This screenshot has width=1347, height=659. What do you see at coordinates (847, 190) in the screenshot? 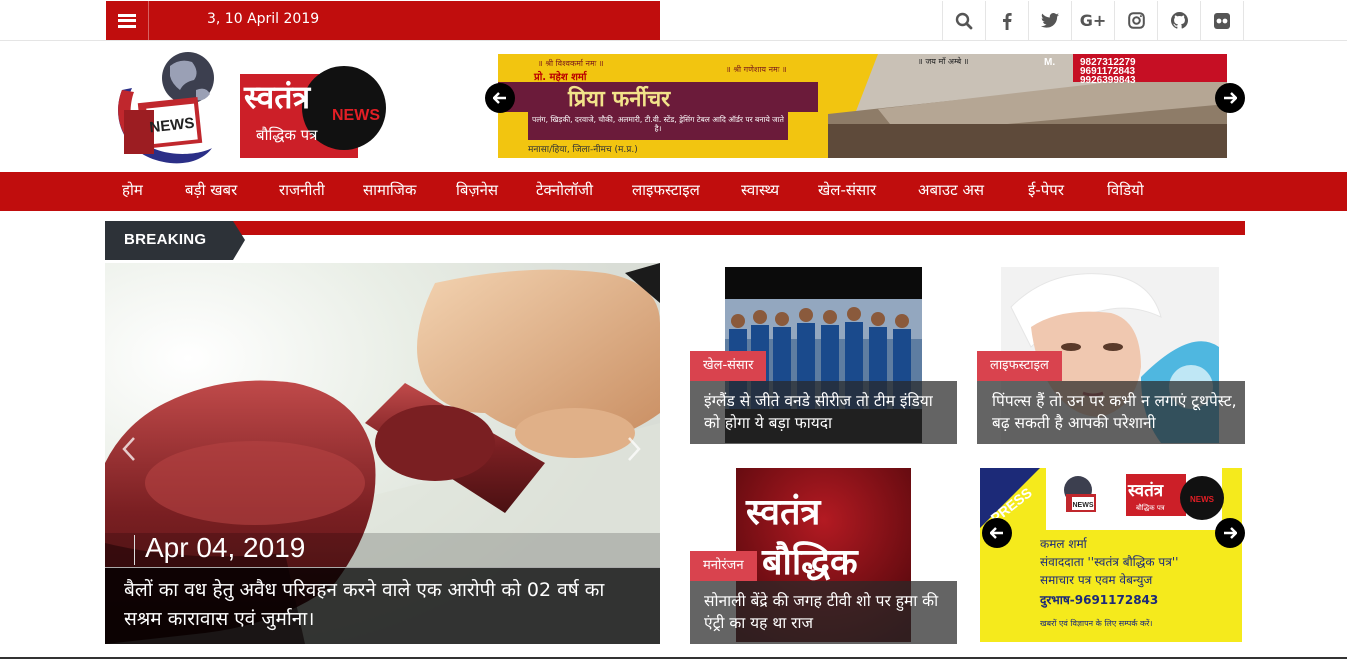
I see `nav-sports: खेल-संसार` at bounding box center [847, 190].